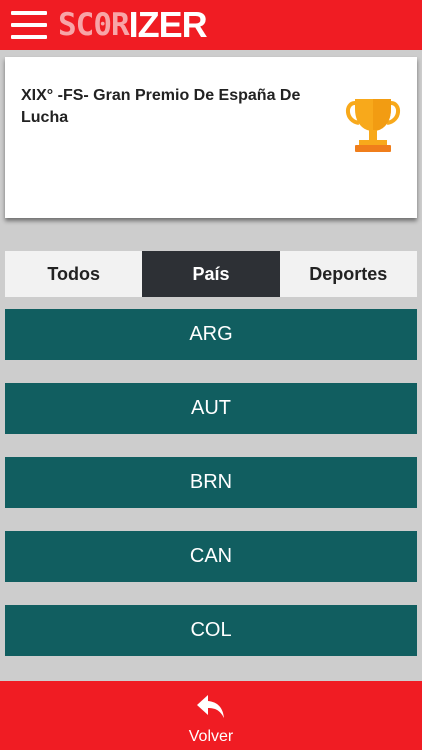  I want to click on back-button: Volver, so click(211, 717).